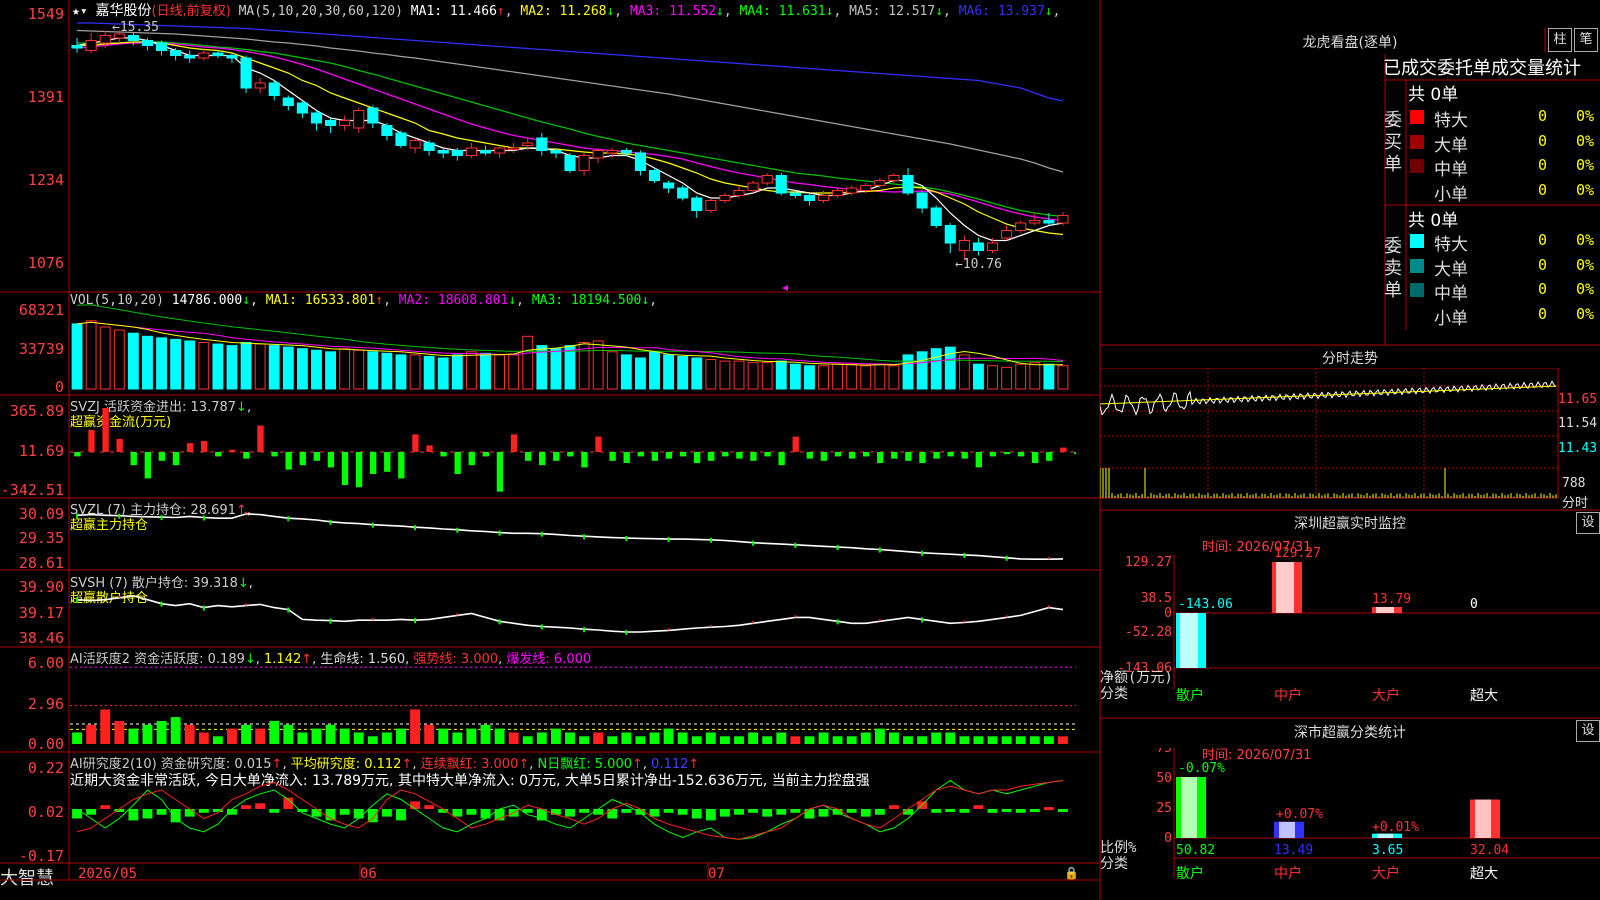  I want to click on sz-unit-label: 净额(万元), so click(1136, 678).